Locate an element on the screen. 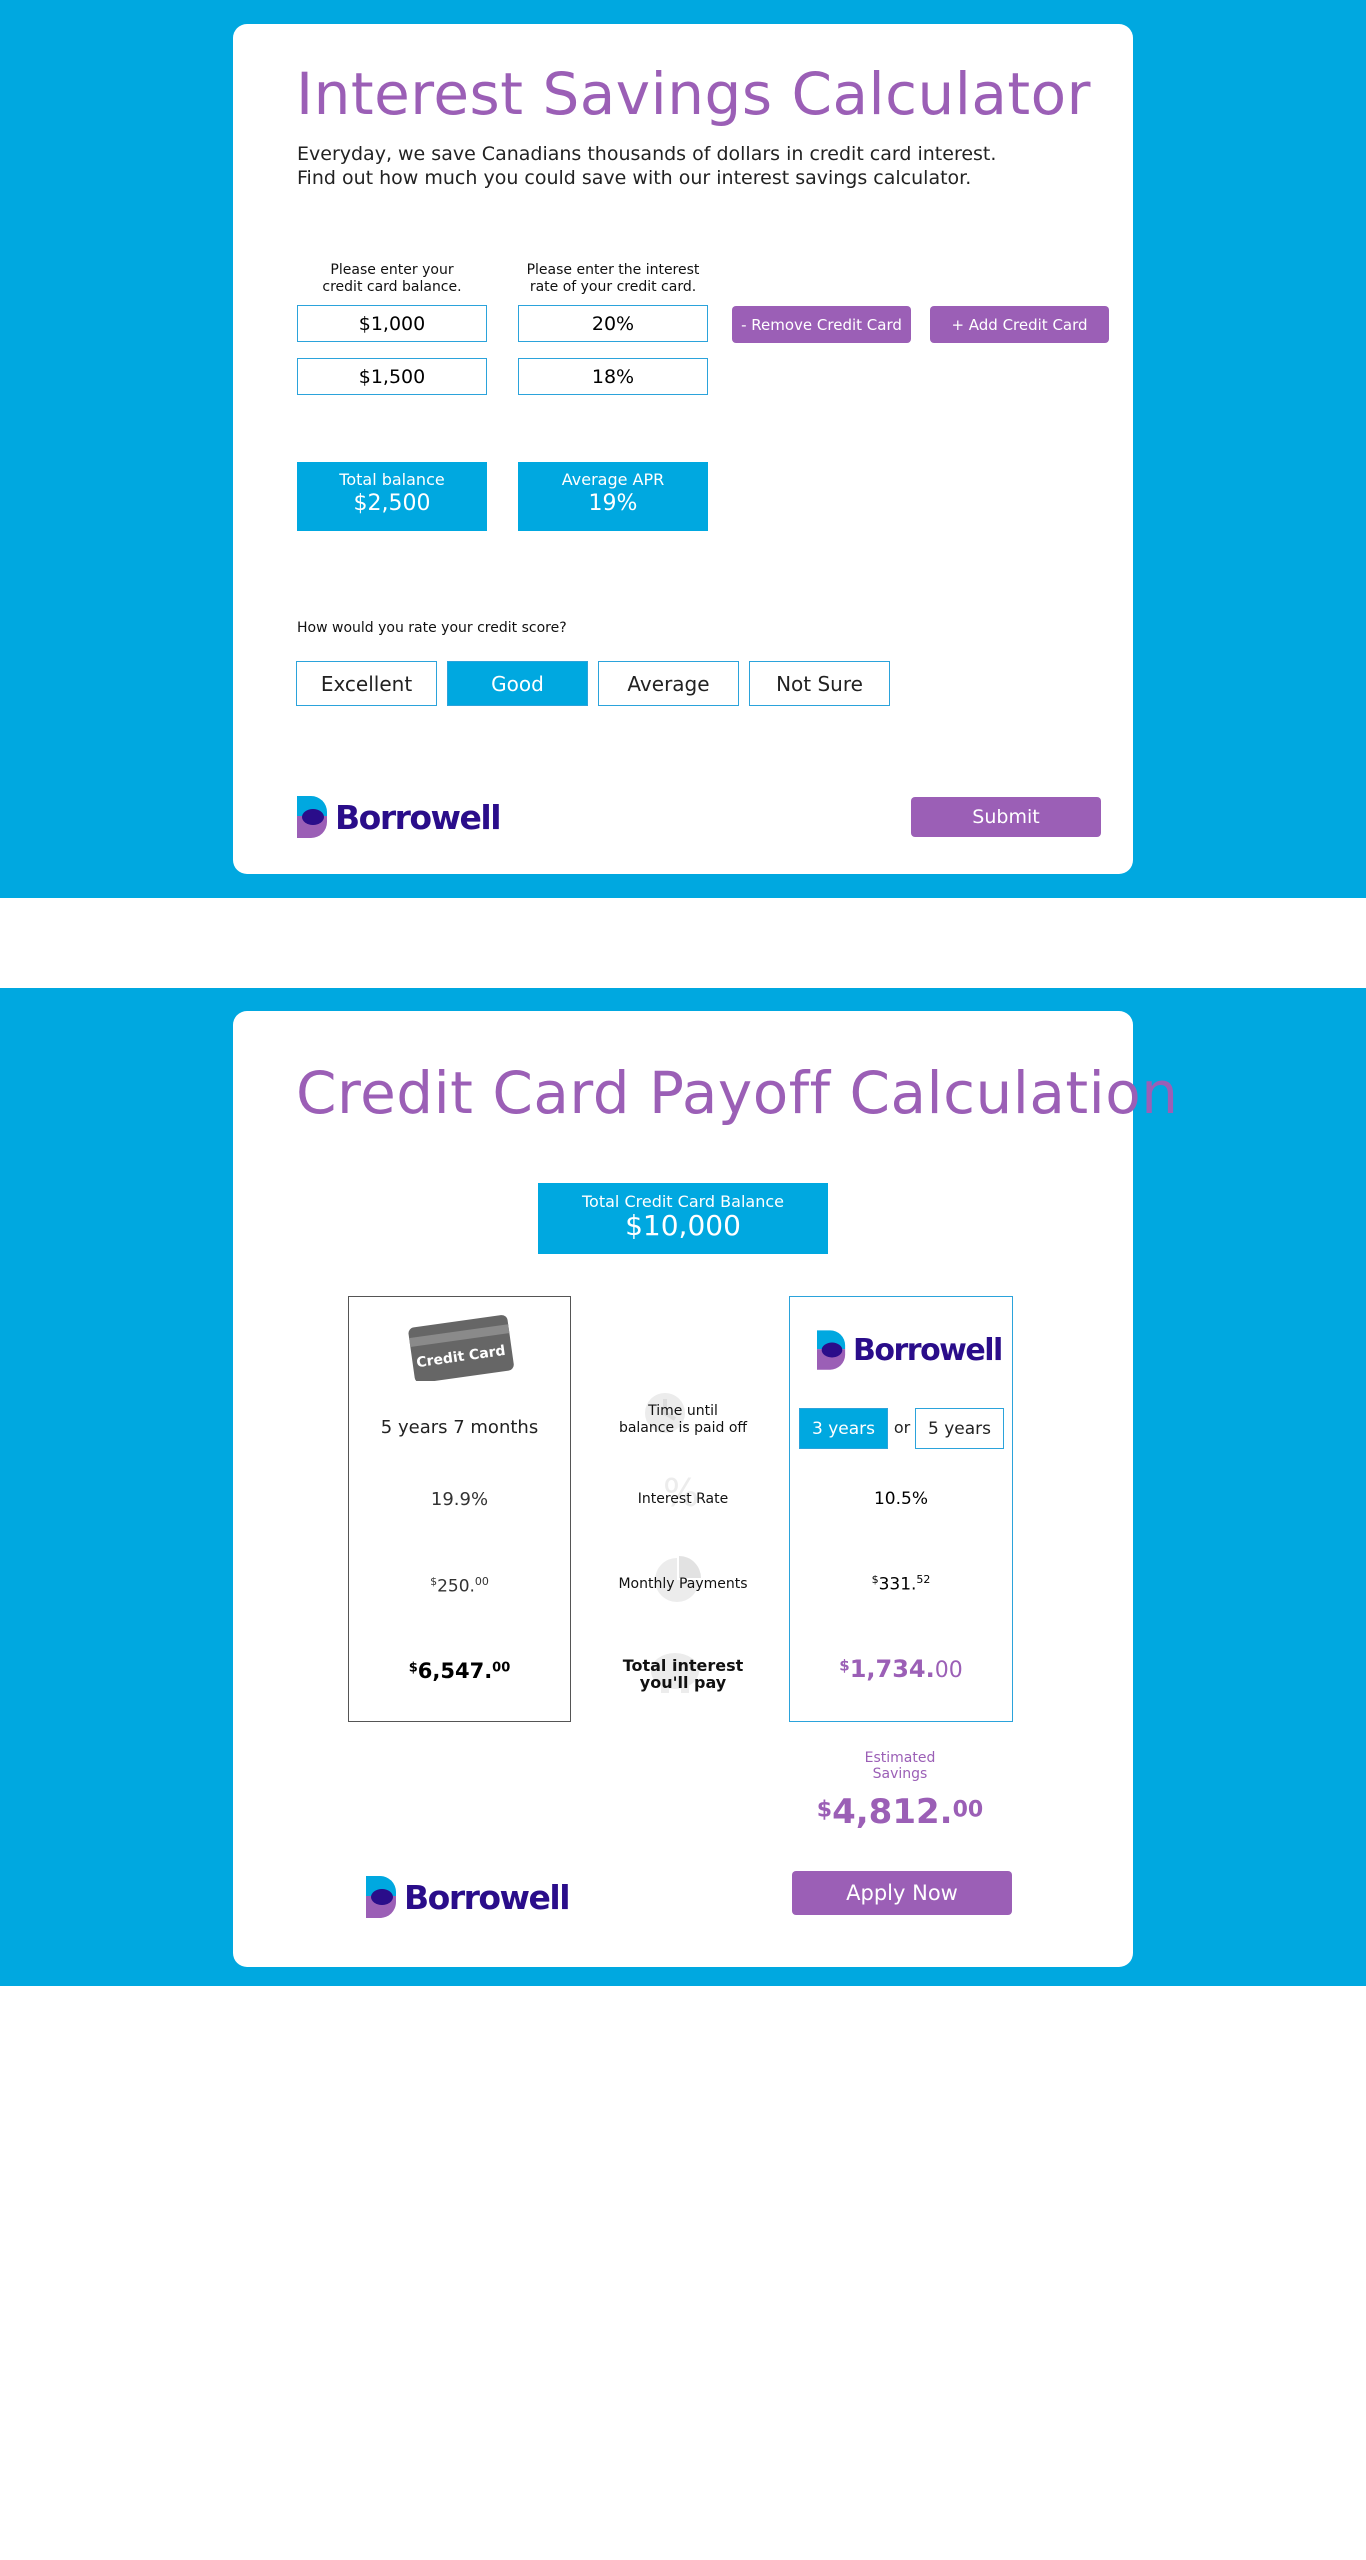 The image size is (1366, 2560). credit-card-total-interest: $6,547.00 is located at coordinates (459, 1671).